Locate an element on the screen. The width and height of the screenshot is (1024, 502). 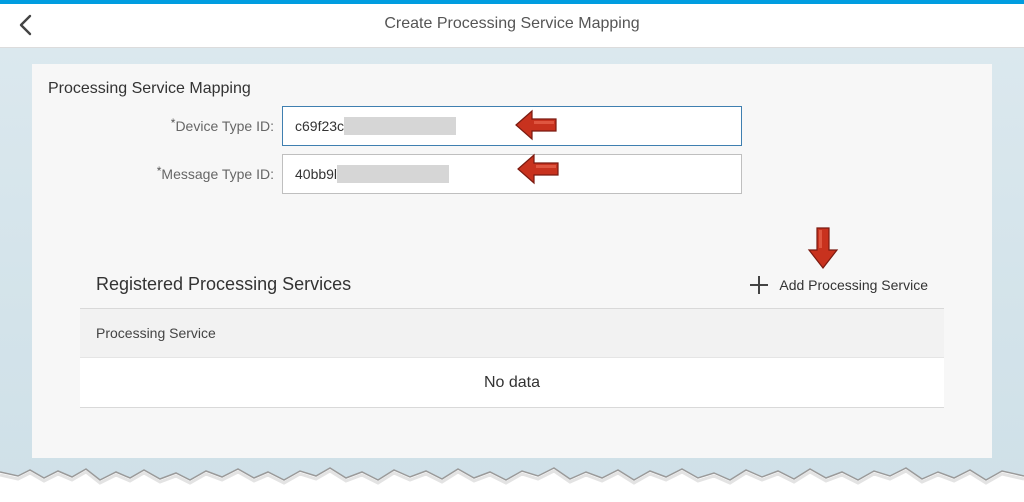
message-type-input: 40bb9l is located at coordinates (512, 174).